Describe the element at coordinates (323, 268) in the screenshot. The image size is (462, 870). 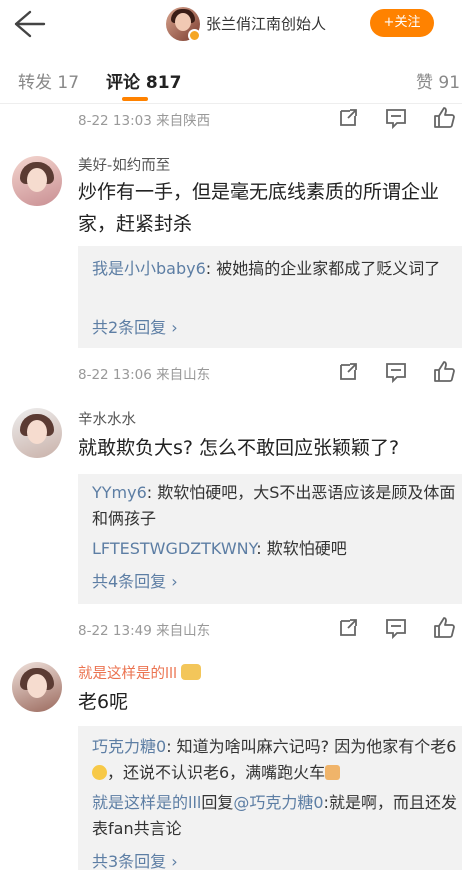
I see `reply-text: : 被她搞的企业家都成了贬义词了` at that location.